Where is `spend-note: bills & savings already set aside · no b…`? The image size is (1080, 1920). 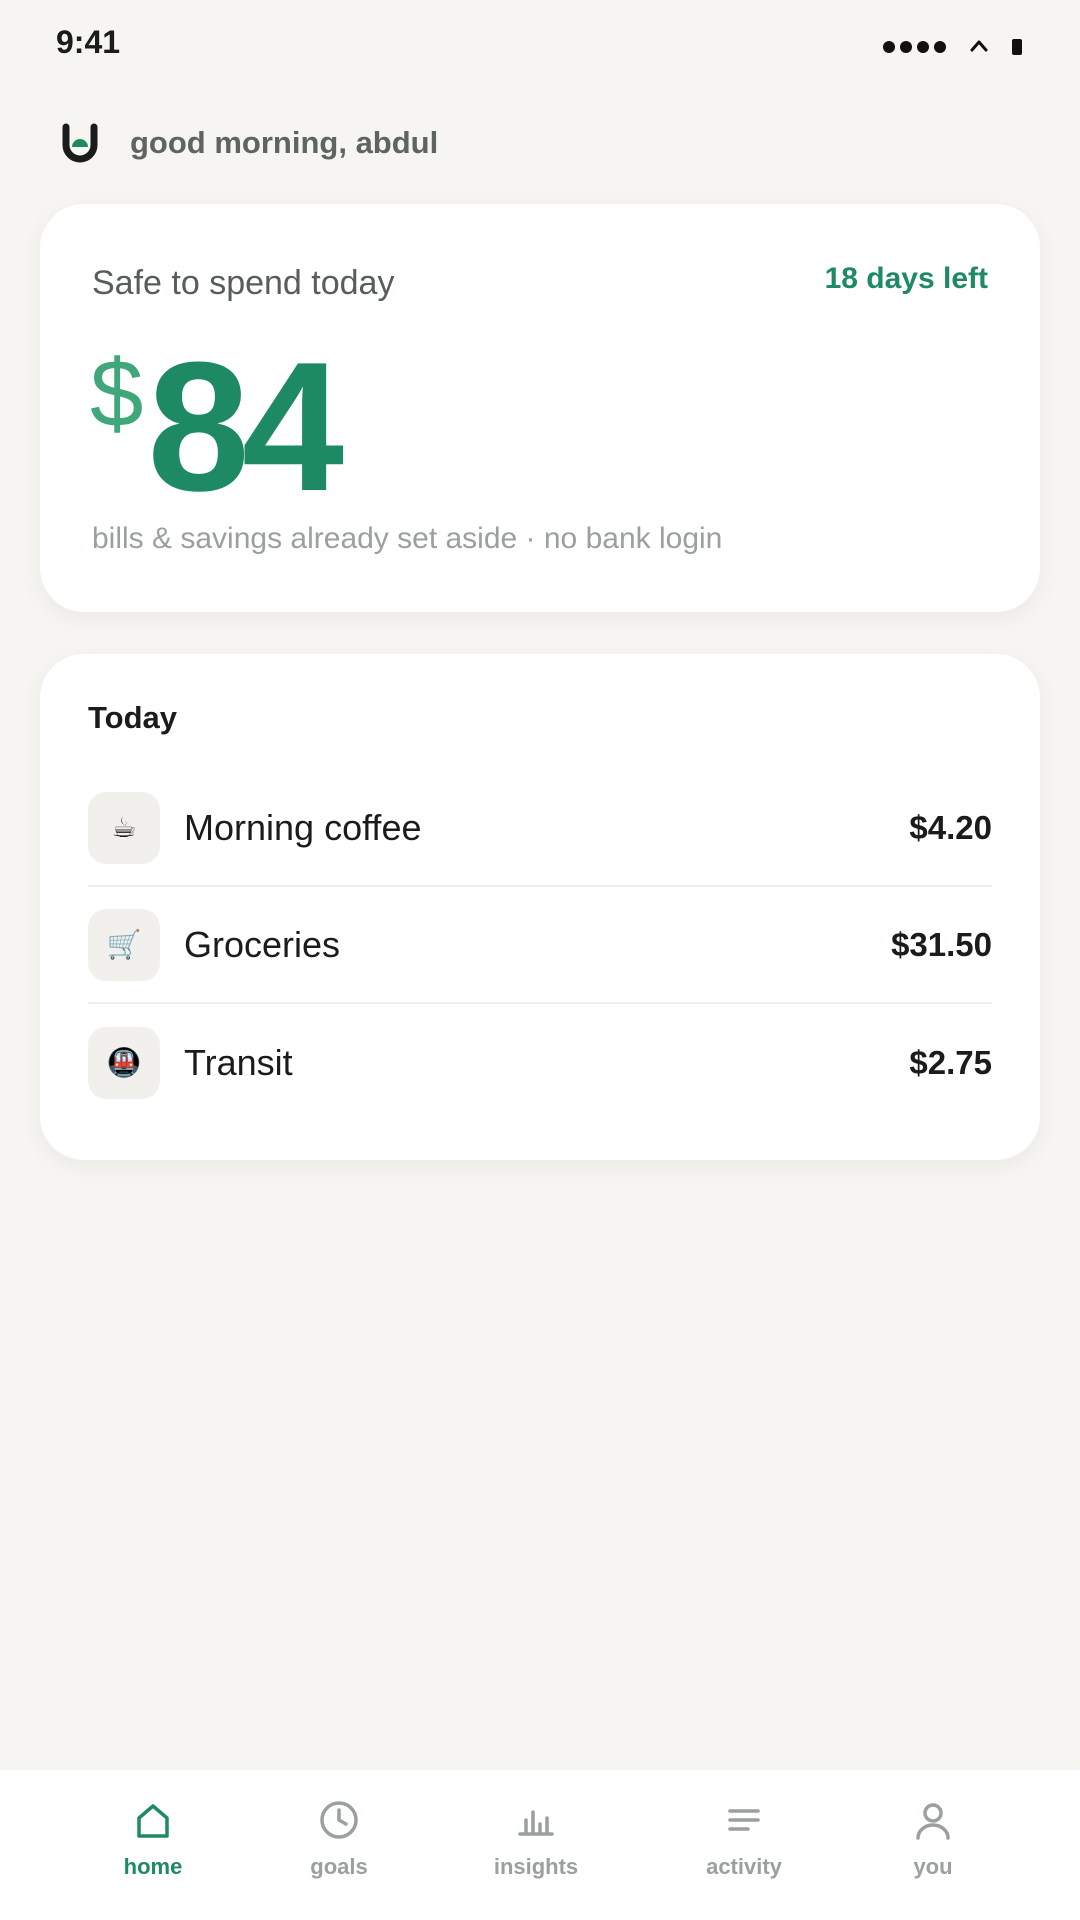 spend-note: bills & savings already set aside · no b… is located at coordinates (407, 538).